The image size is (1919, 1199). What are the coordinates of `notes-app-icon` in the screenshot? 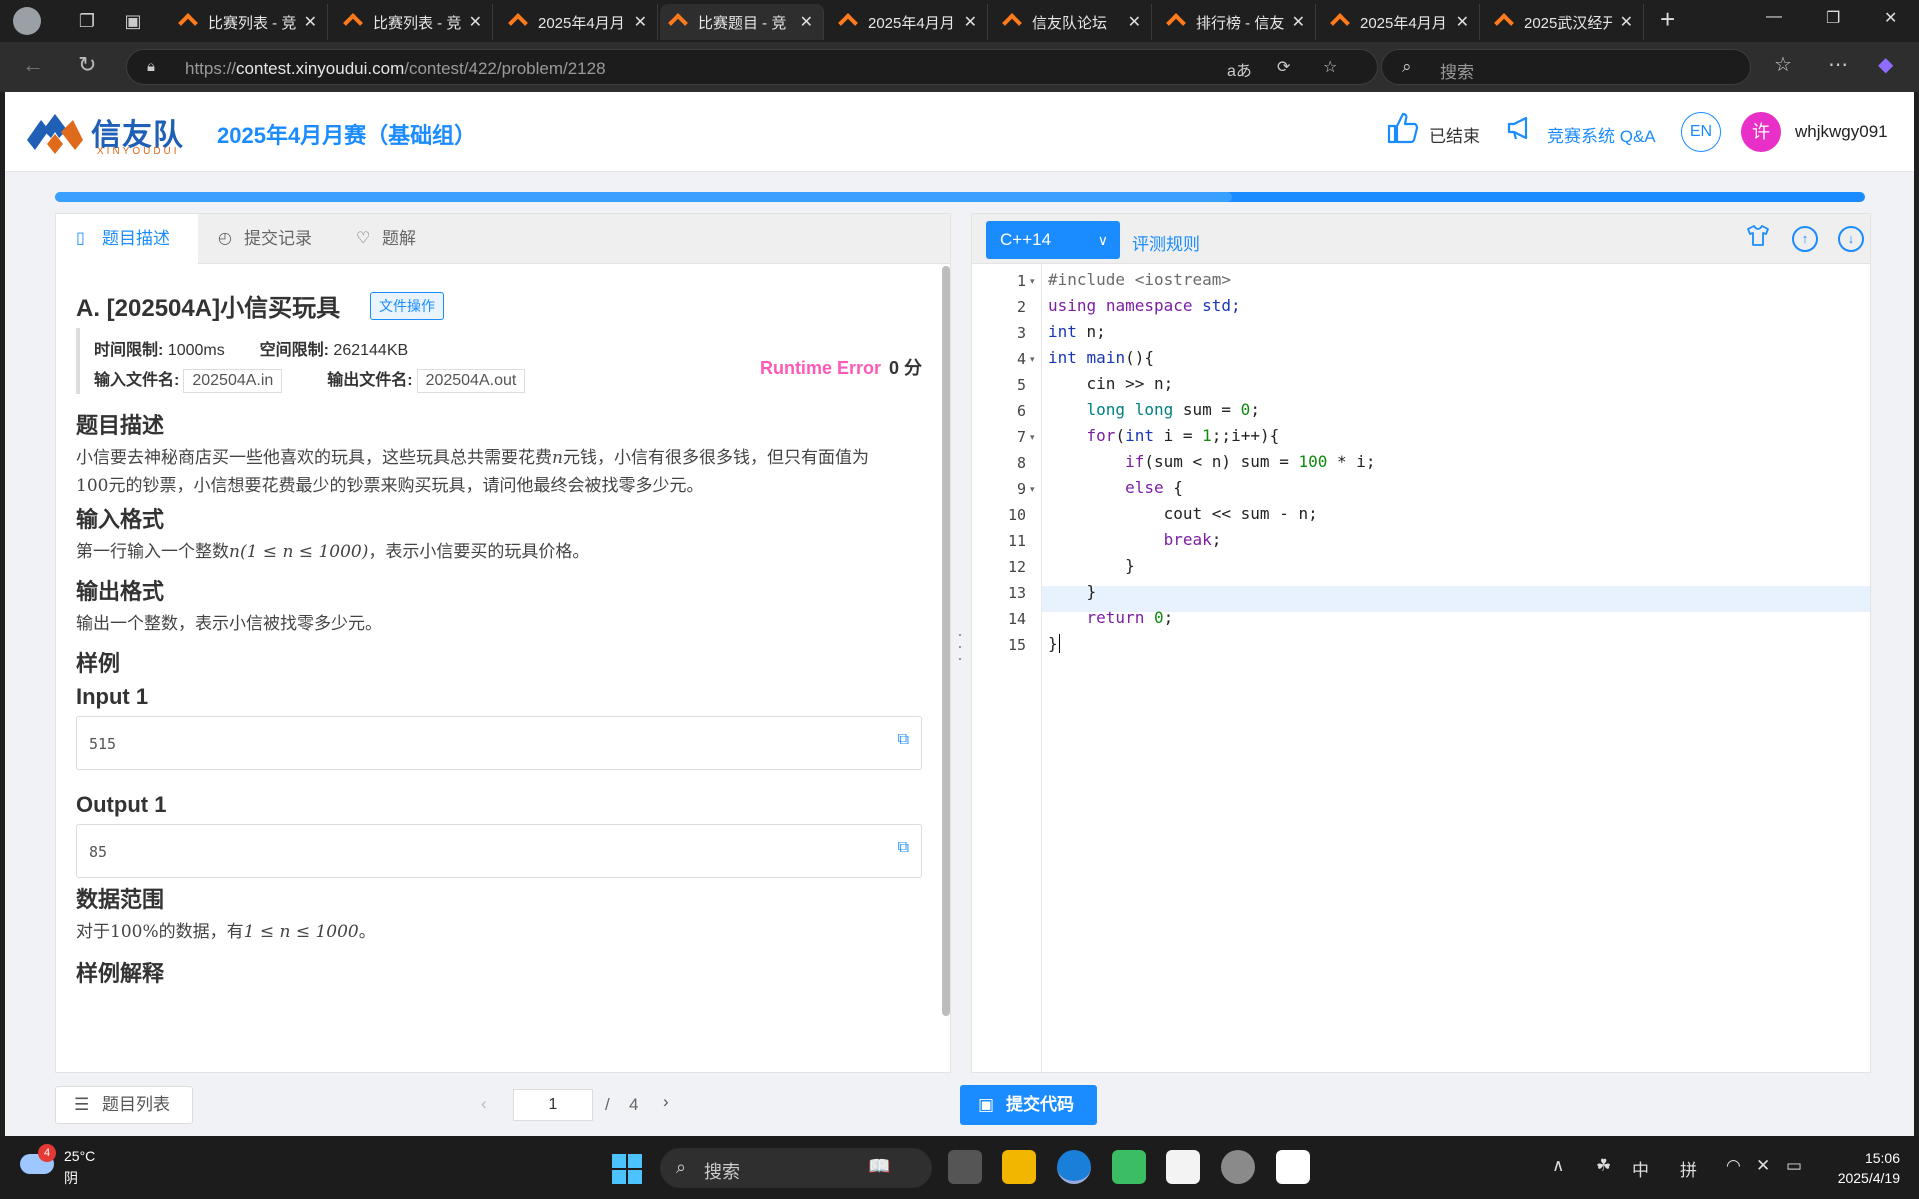 It's located at (1129, 1167).